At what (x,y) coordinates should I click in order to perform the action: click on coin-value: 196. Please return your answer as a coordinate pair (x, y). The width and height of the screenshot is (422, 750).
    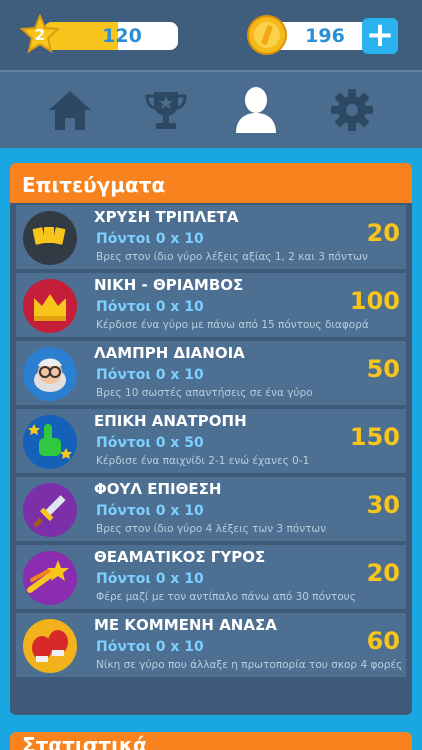
    Looking at the image, I should click on (325, 36).